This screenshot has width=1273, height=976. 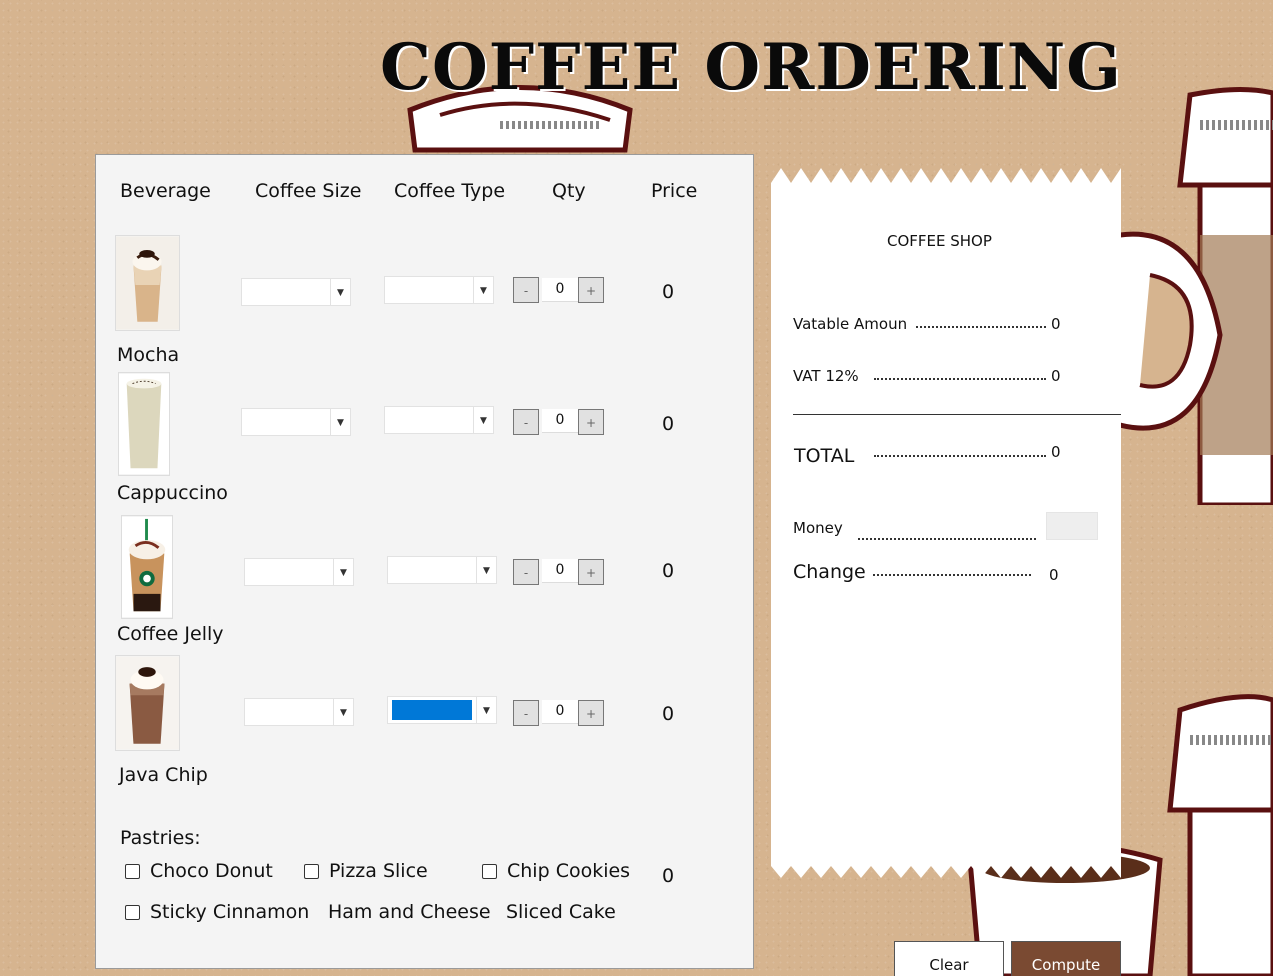 I want to click on coffee-jelly-qty-decrease-button: -, so click(x=526, y=572).